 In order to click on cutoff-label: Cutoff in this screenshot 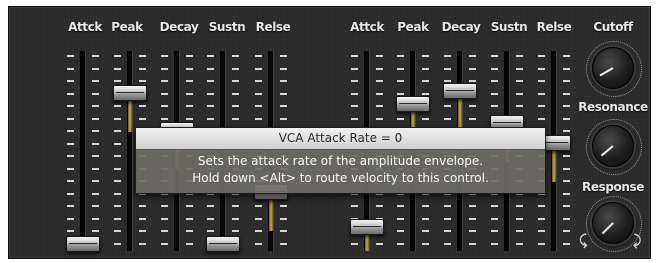, I will do `click(613, 27)`.